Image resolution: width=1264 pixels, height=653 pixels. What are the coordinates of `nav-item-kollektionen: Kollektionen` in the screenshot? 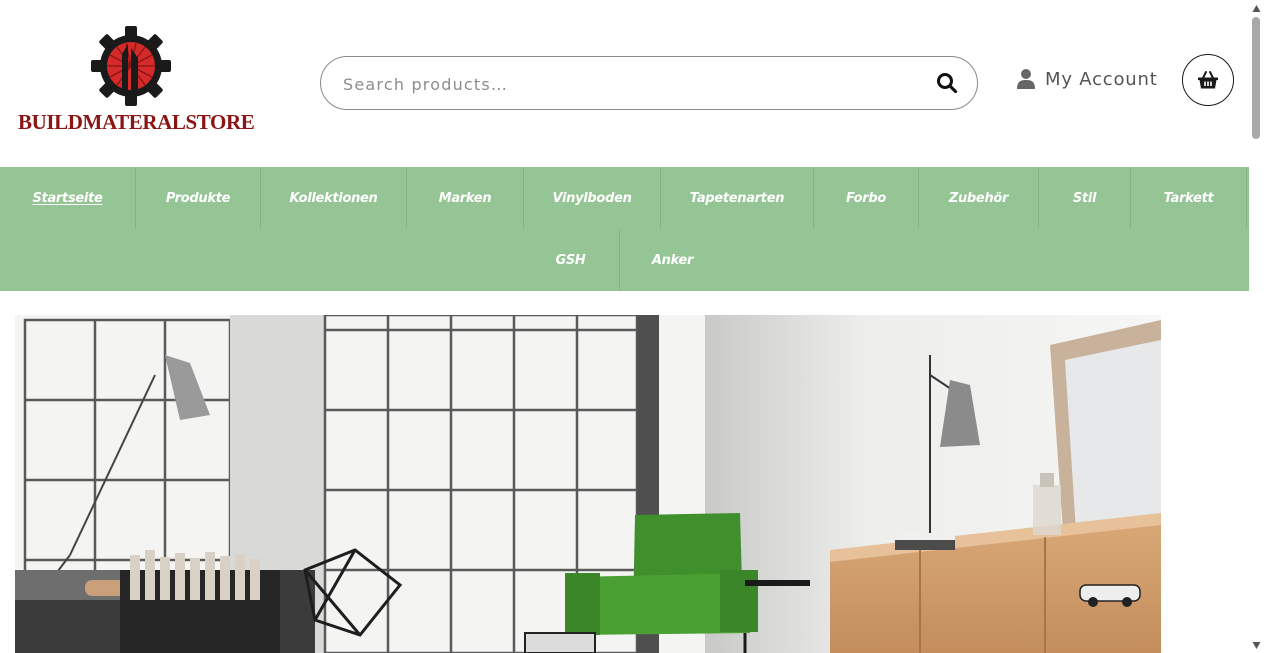 It's located at (334, 198).